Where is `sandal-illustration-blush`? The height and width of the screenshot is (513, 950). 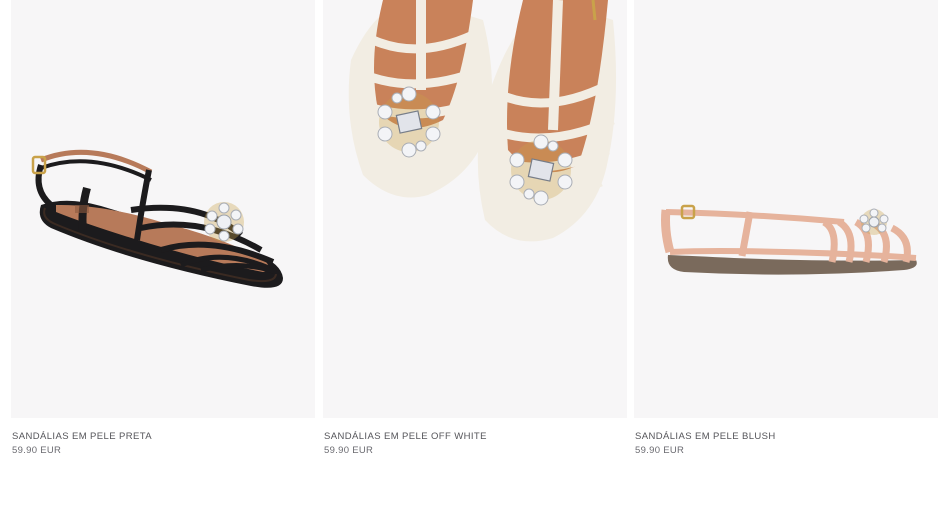
sandal-illustration-blush is located at coordinates (789, 239).